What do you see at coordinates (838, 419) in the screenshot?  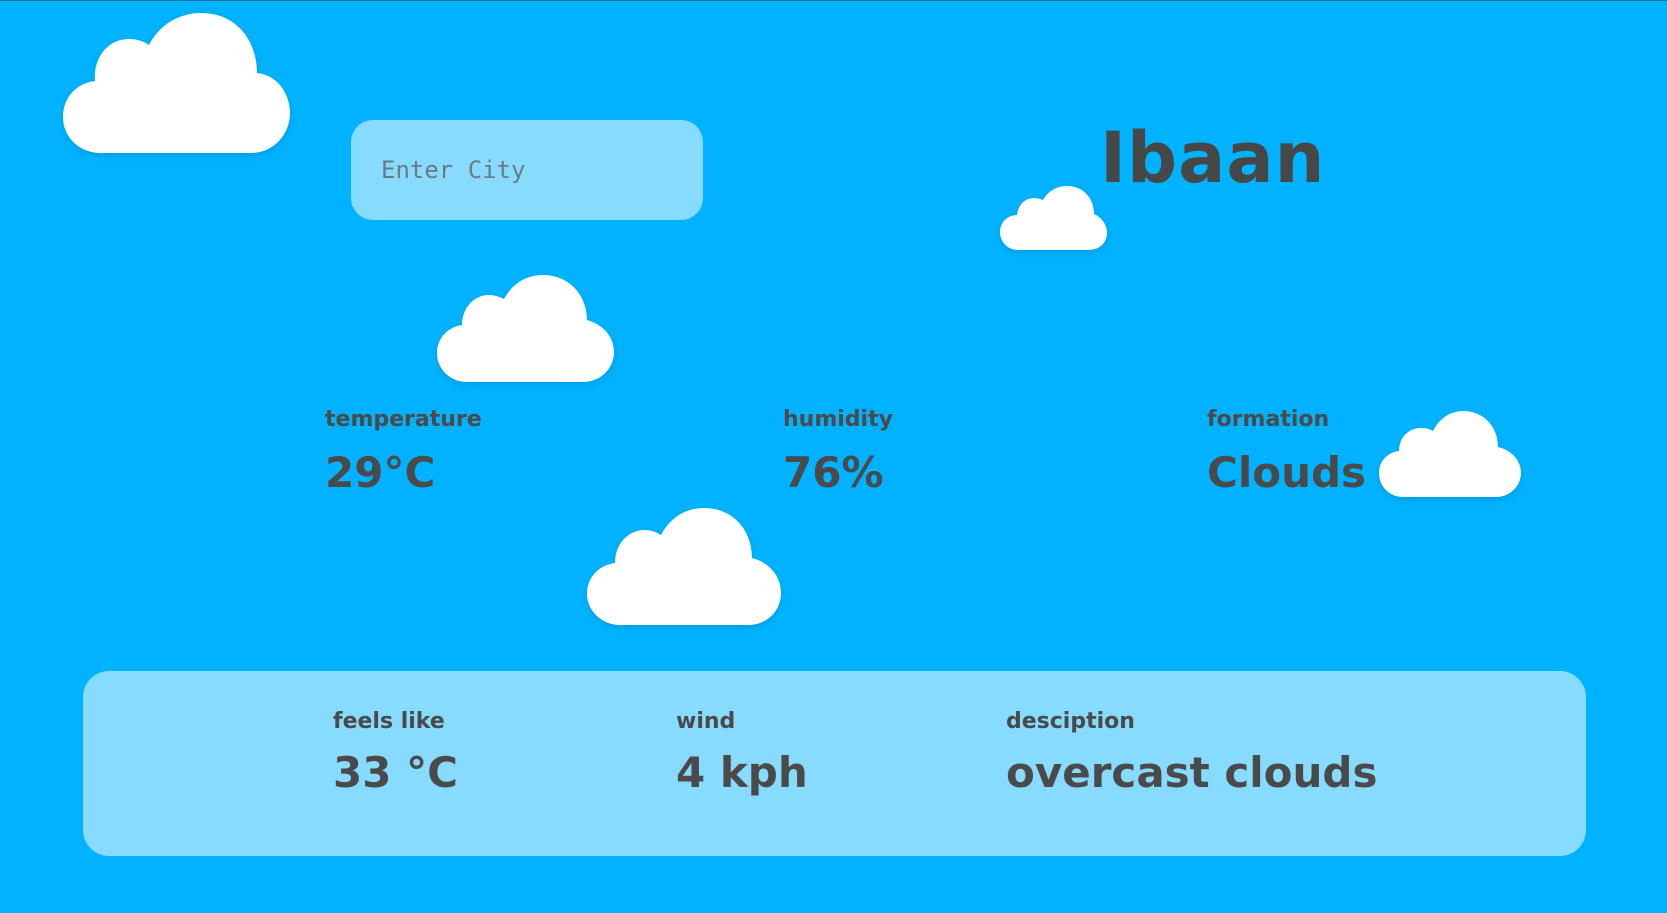 I see `humidity-label: humidity` at bounding box center [838, 419].